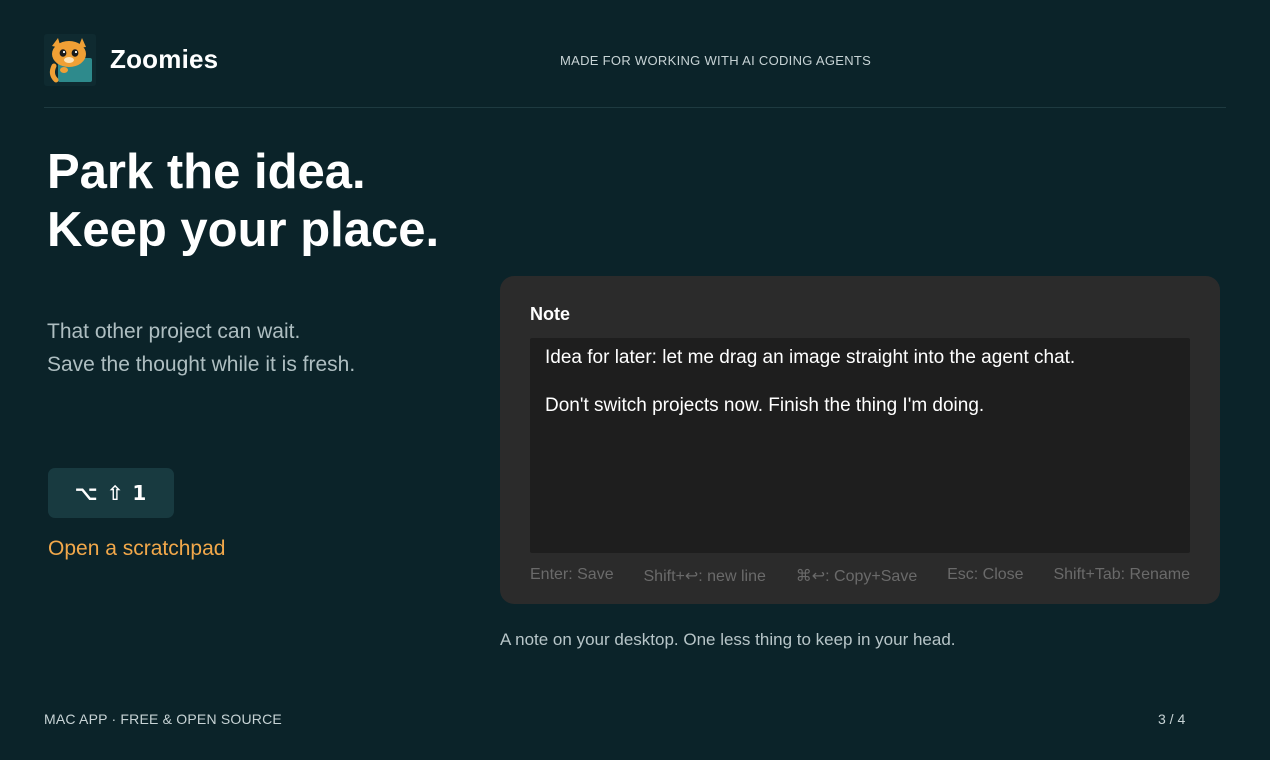 The width and height of the screenshot is (1270, 760). What do you see at coordinates (243, 230) in the screenshot?
I see `headline-line: Keep your place.` at bounding box center [243, 230].